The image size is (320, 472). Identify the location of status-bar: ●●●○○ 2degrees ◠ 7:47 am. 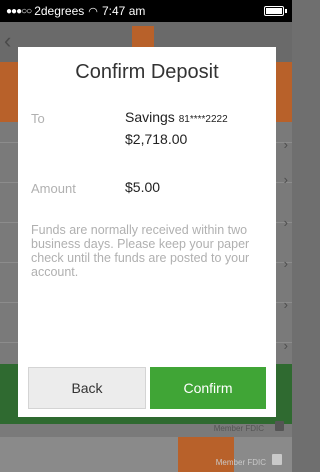
(146, 11).